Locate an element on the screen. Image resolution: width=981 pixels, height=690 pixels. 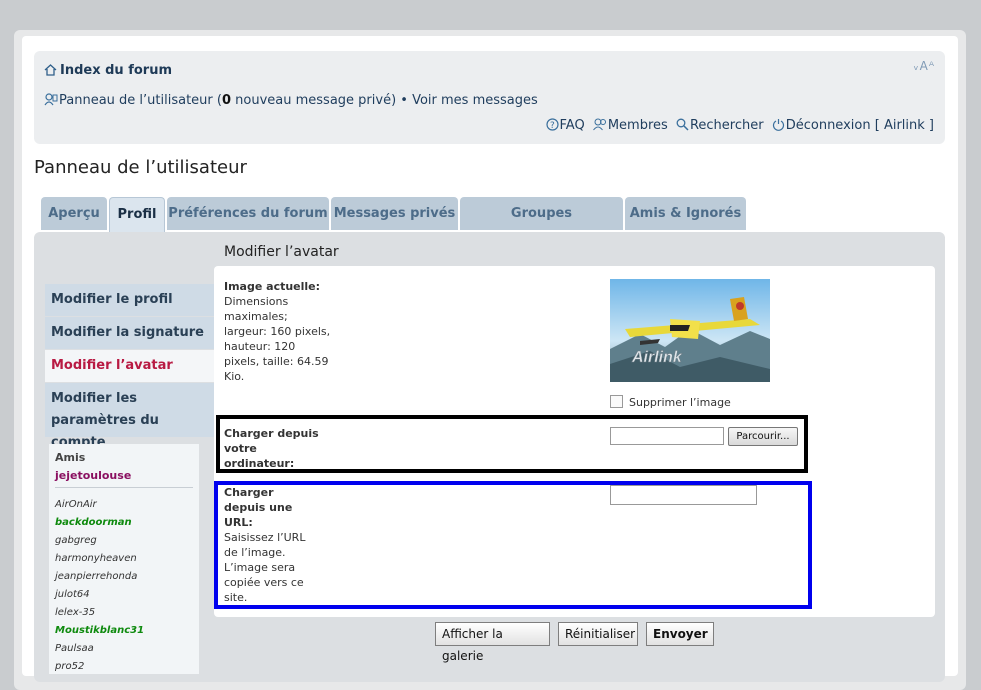
gallery-button: Afficher la galerie is located at coordinates (492, 642).